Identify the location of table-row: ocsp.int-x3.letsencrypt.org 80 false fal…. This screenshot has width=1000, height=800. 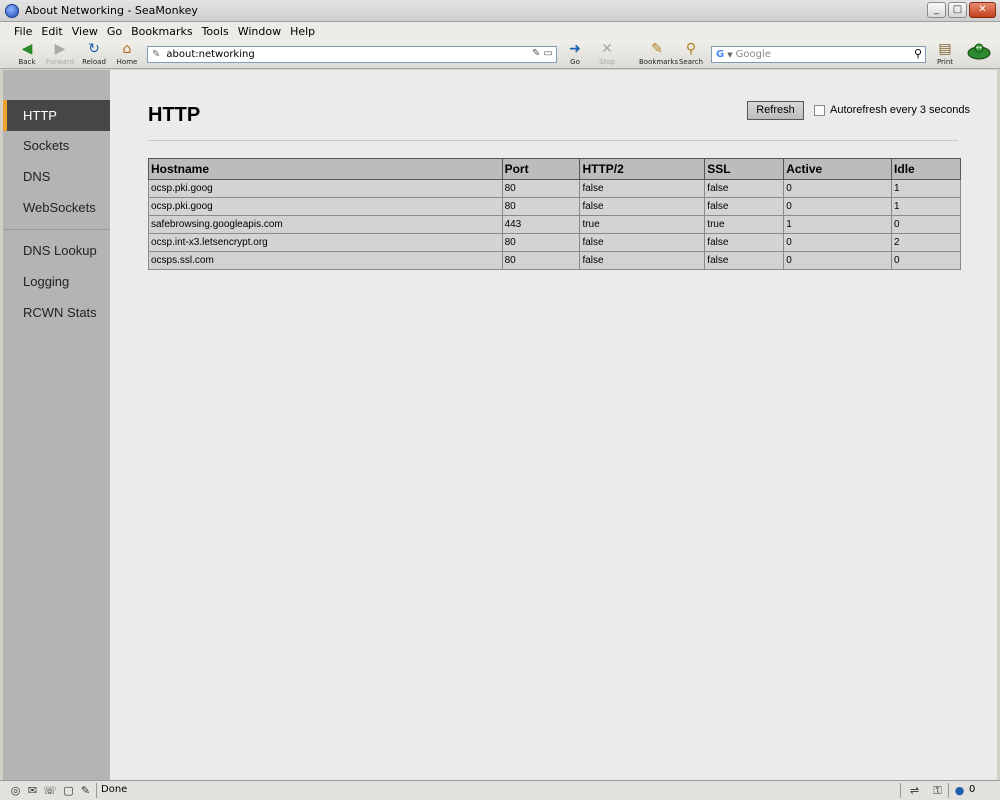
(554, 242).